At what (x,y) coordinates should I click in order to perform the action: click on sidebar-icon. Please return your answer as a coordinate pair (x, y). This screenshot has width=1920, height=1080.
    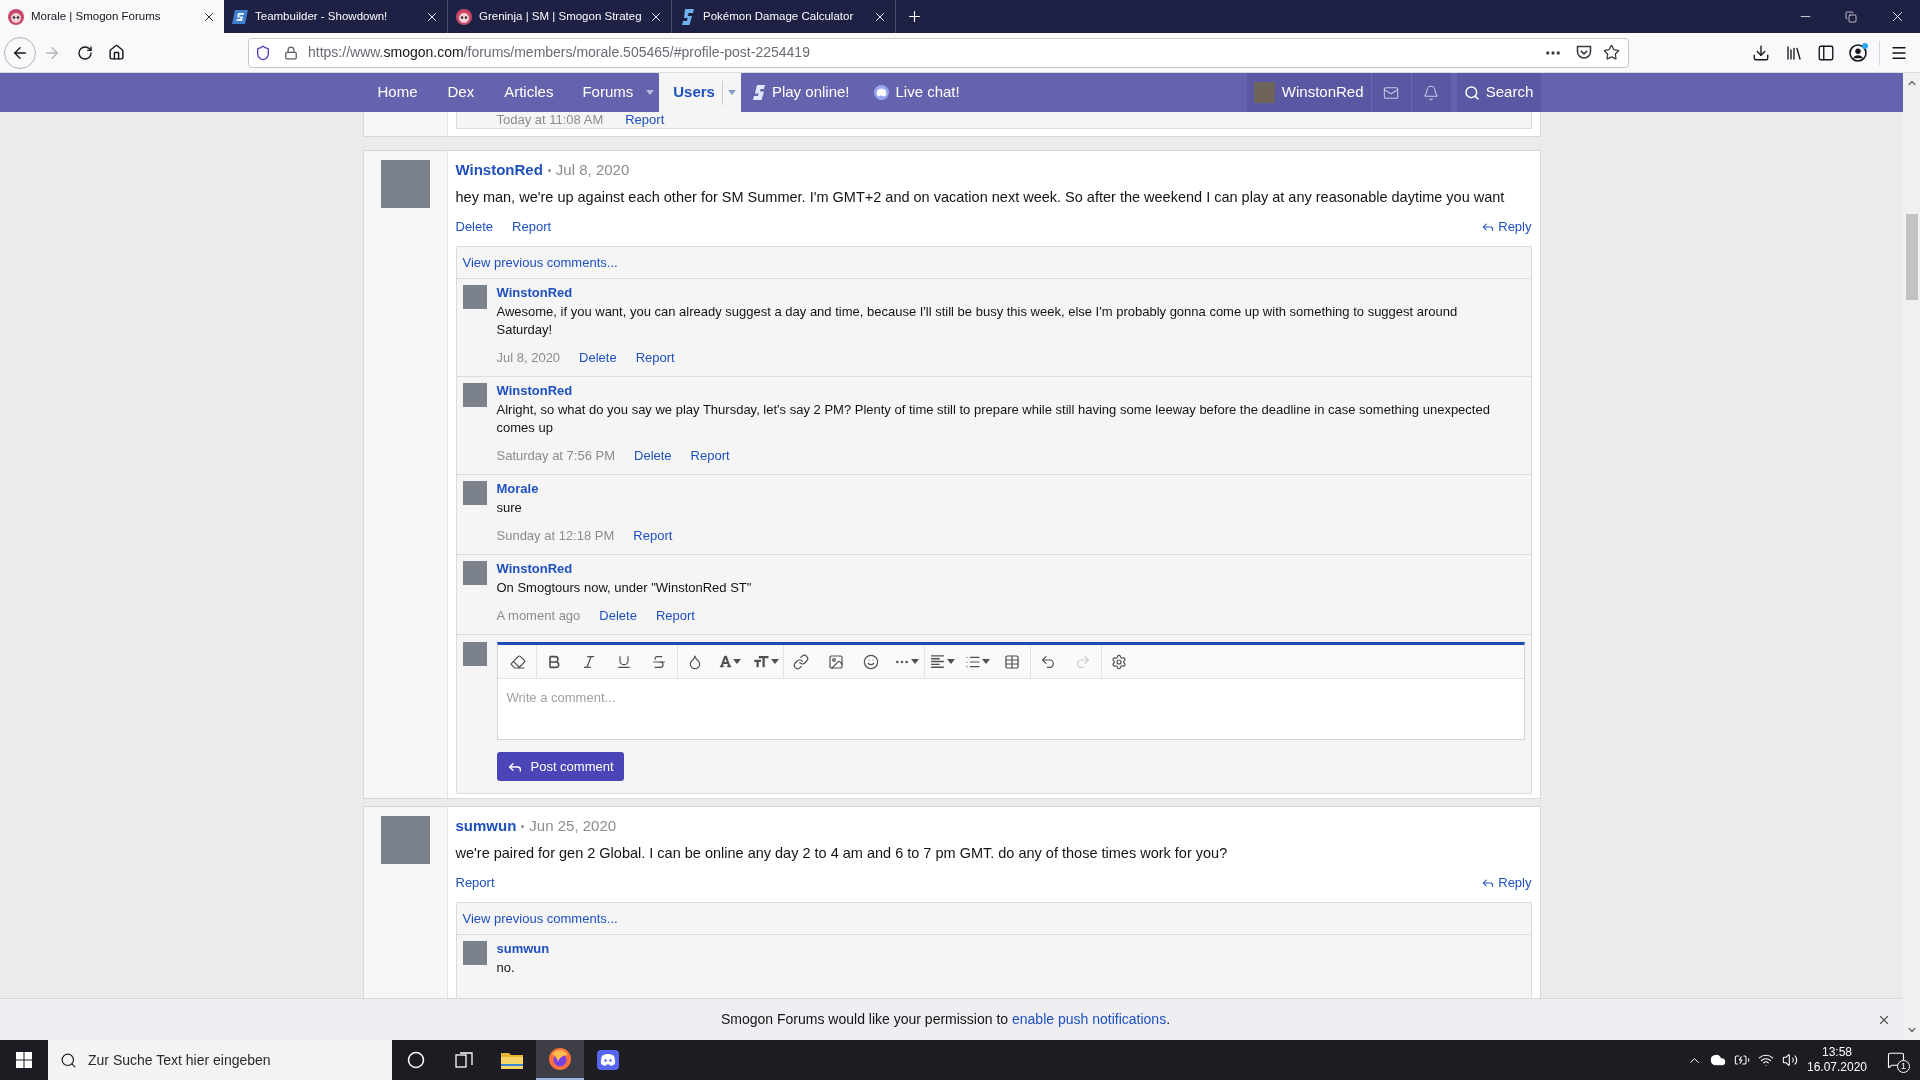
    Looking at the image, I should click on (1826, 52).